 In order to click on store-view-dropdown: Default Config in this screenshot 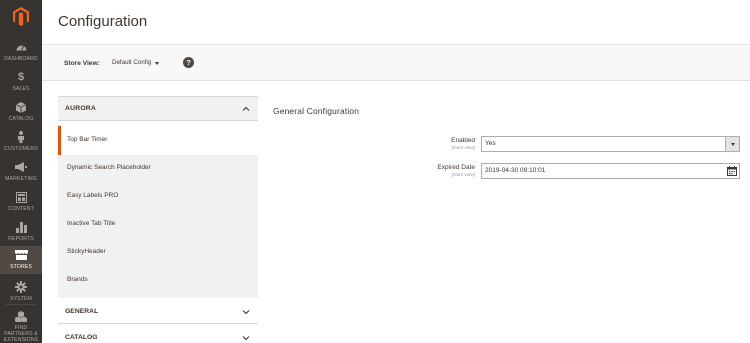, I will do `click(136, 62)`.